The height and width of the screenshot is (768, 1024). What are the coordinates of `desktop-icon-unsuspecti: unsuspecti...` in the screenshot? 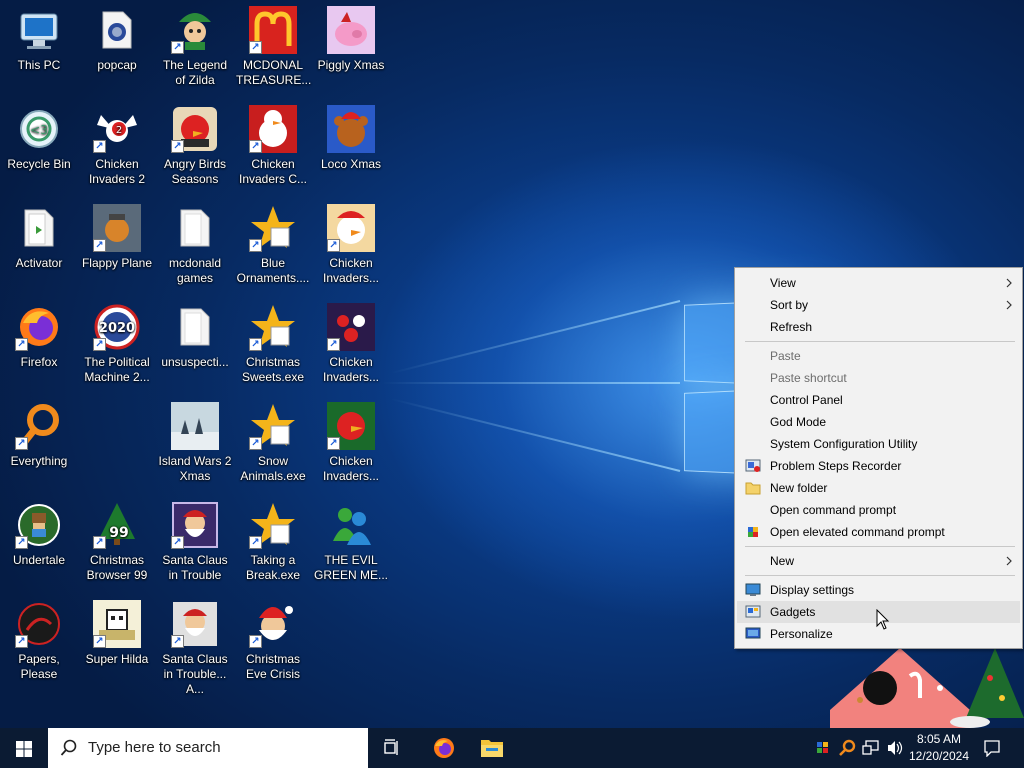 It's located at (195, 333).